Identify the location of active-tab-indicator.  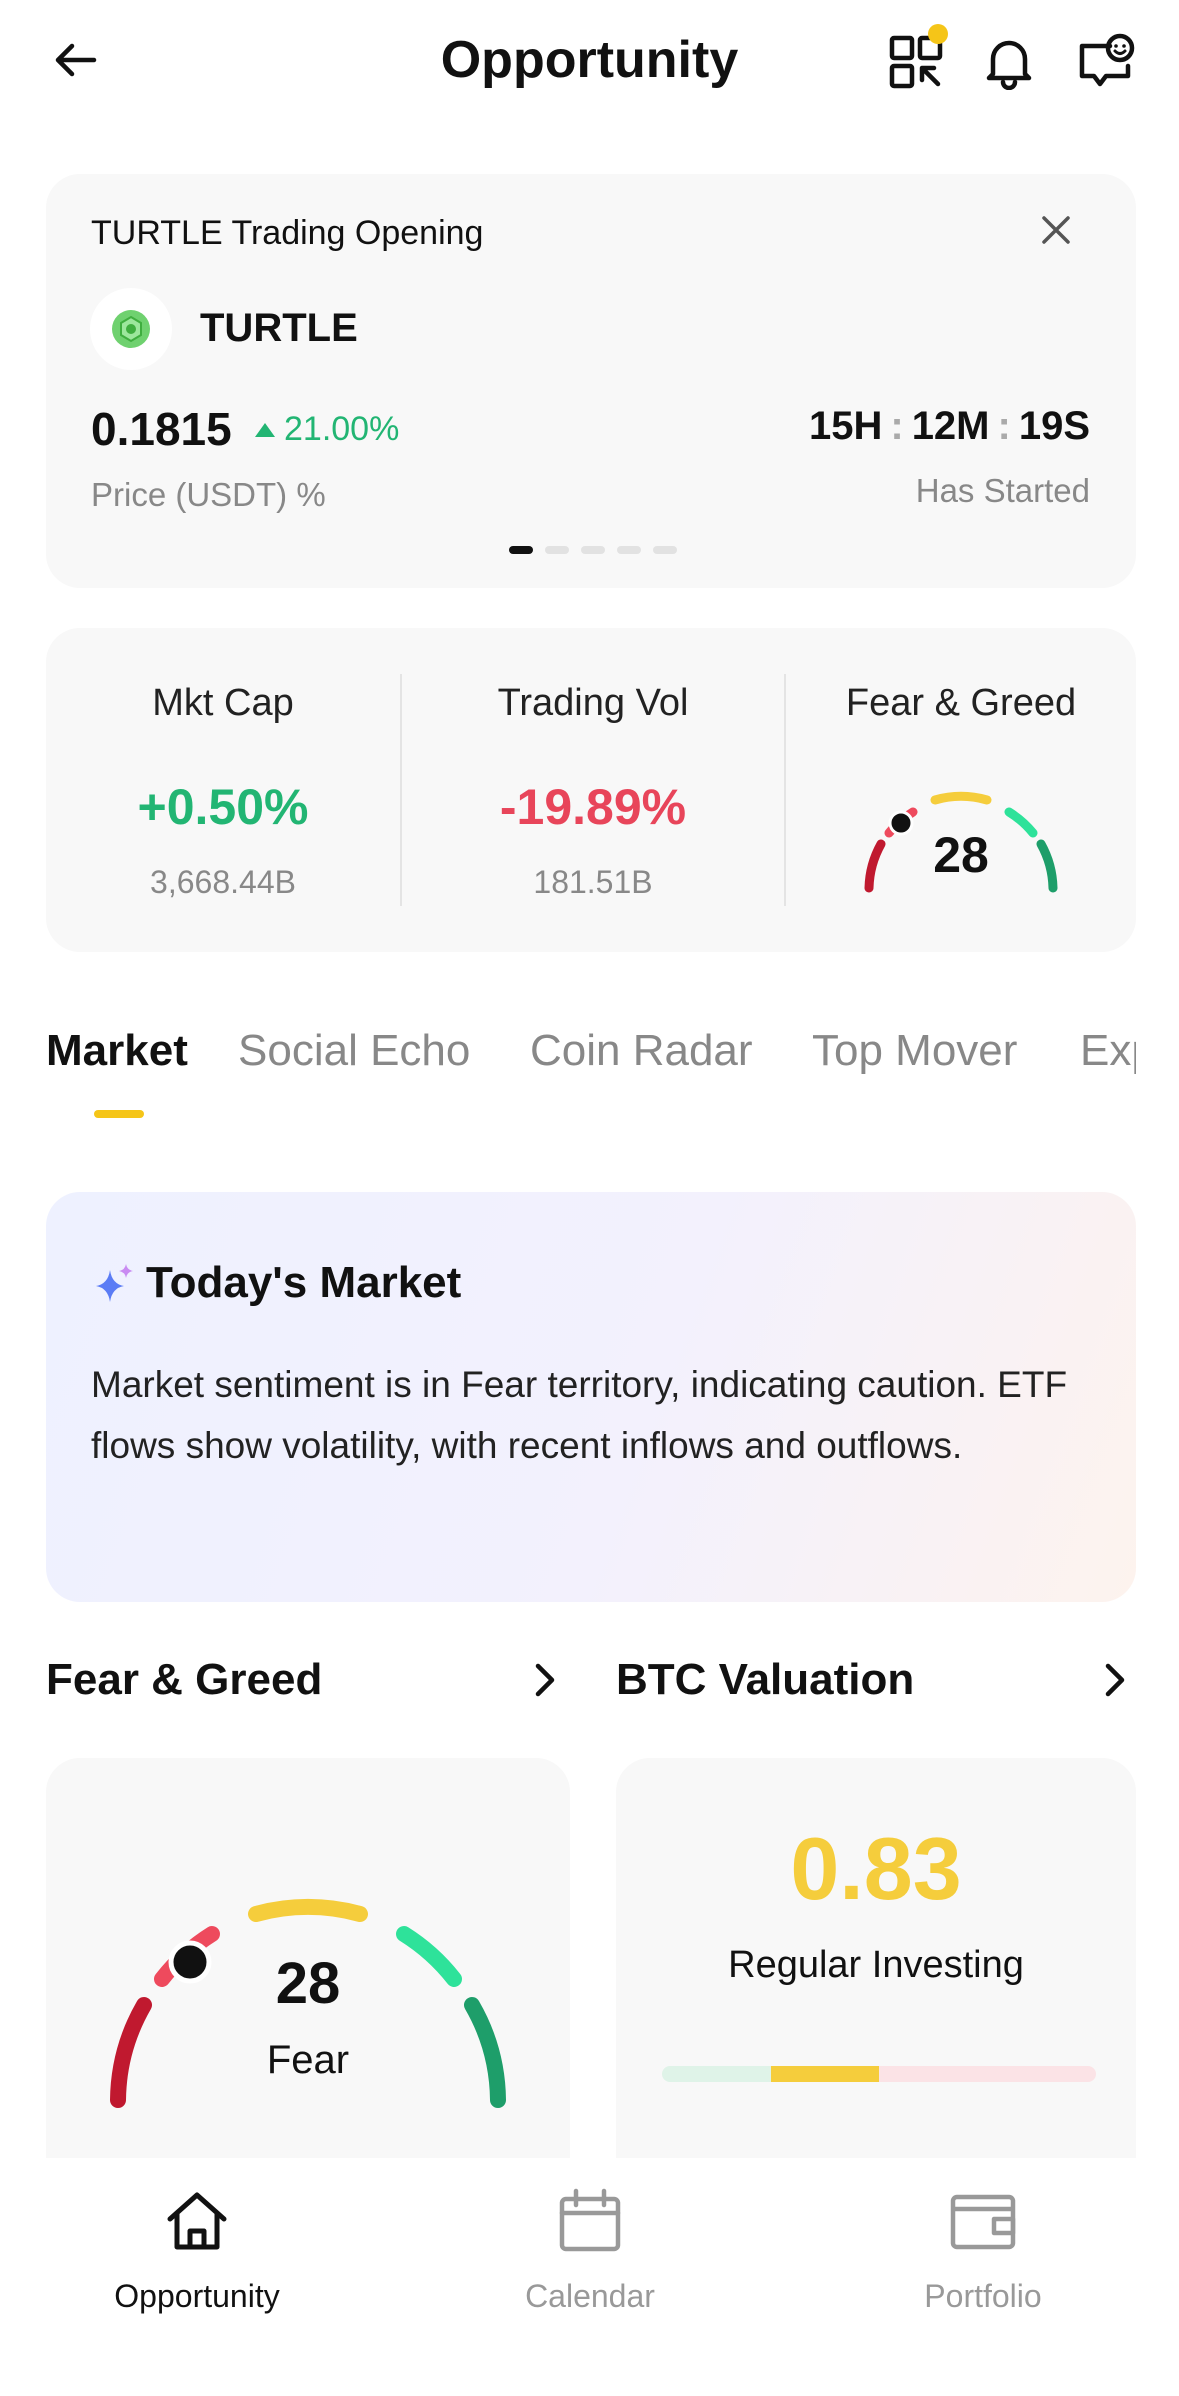
(119, 1114).